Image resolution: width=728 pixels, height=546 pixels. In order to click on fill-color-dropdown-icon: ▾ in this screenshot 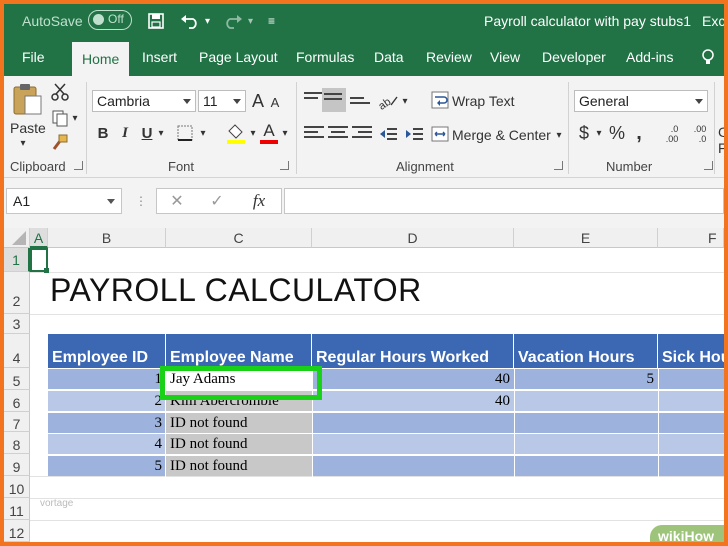, I will do `click(253, 133)`.